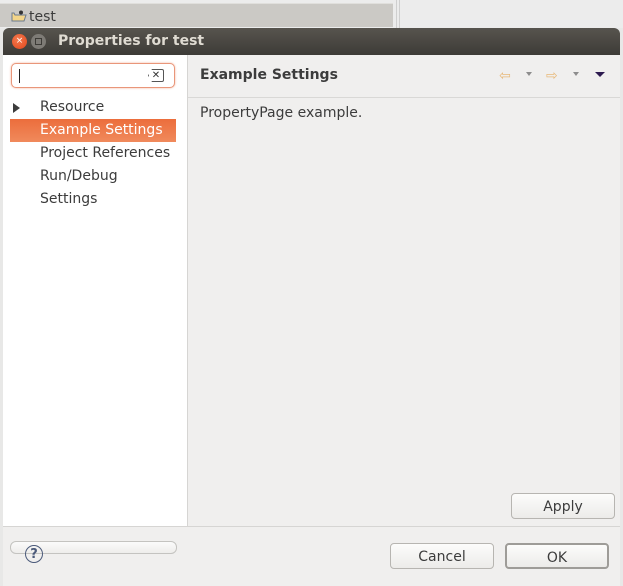 The image size is (623, 586). What do you see at coordinates (311, 41) in the screenshot?
I see `dialog-titlebar: × Properties for test` at bounding box center [311, 41].